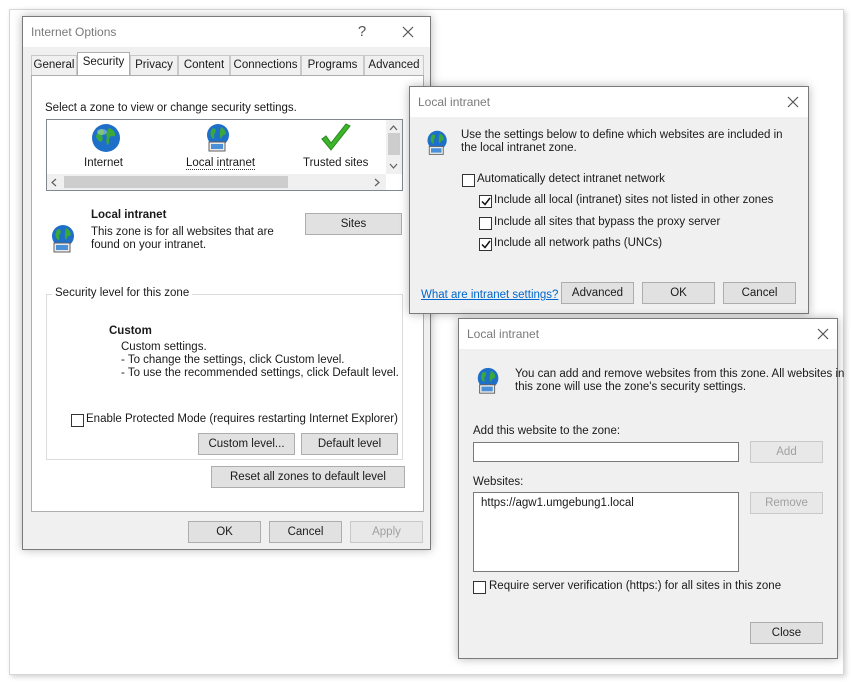  I want to click on close-button: Close, so click(786, 633).